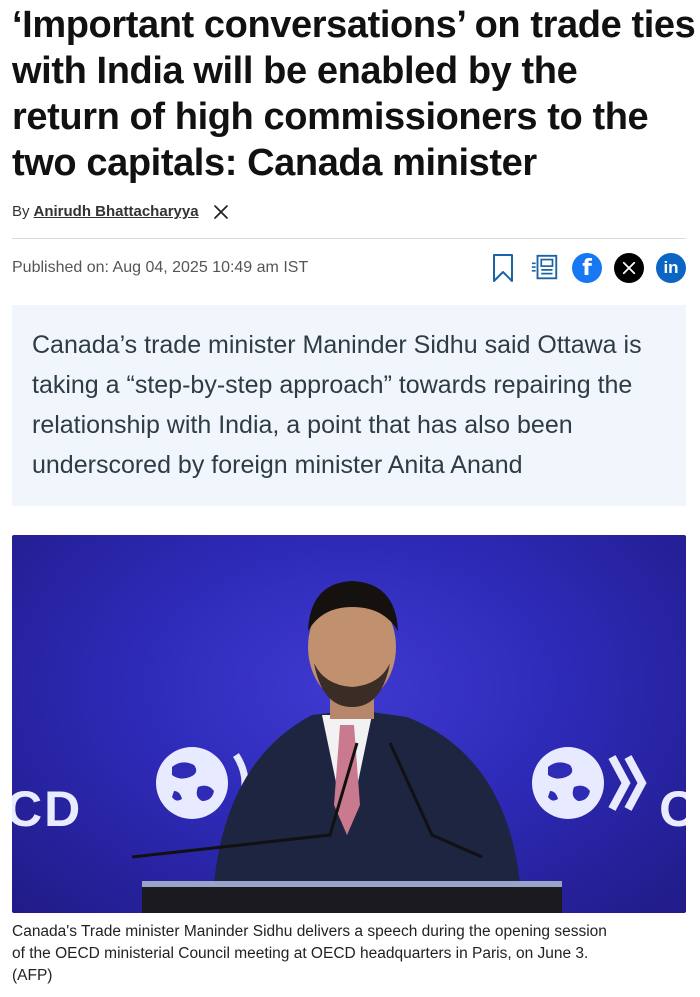 This screenshot has height=997, width=700. I want to click on share-bar: f in, so click(587, 268).